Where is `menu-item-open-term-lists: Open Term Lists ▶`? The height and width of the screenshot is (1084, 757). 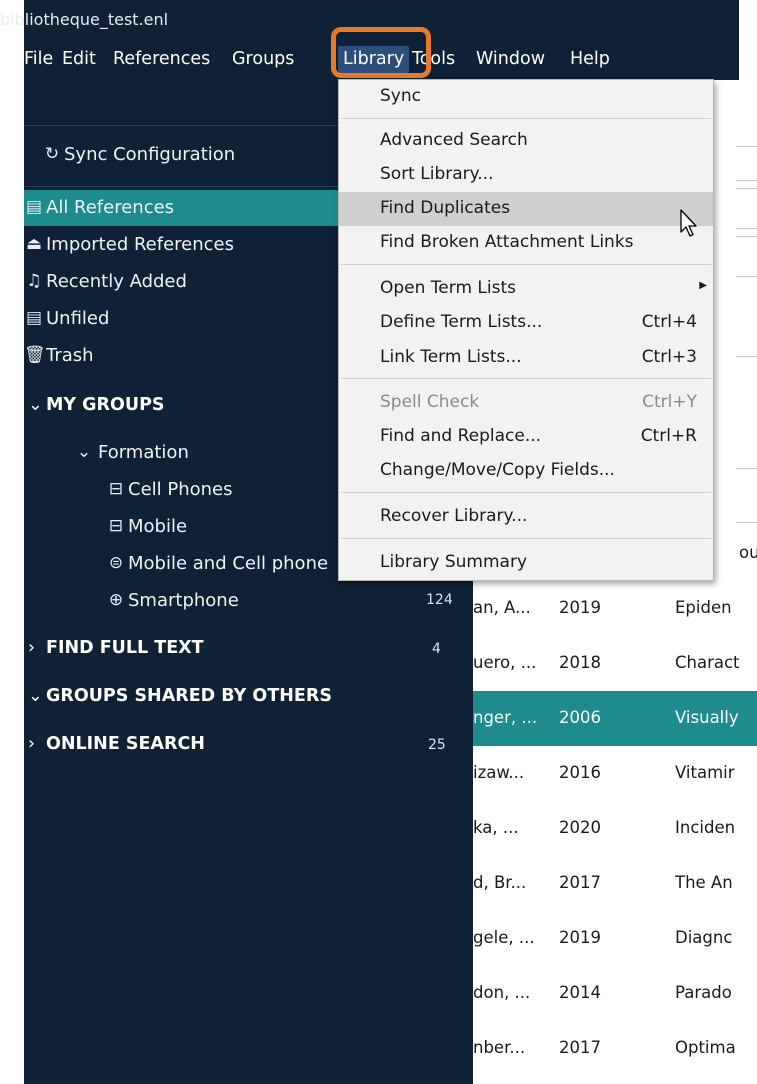
menu-item-open-term-lists: Open Term Lists ▶ is located at coordinates (526, 289).